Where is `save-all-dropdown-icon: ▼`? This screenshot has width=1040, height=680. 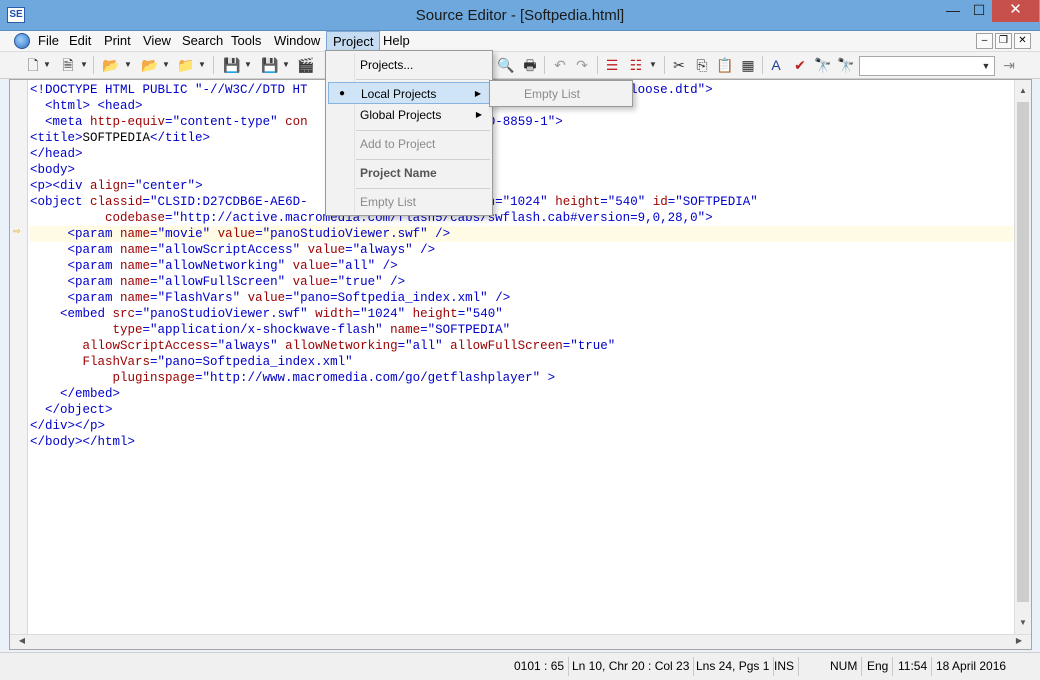 save-all-dropdown-icon: ▼ is located at coordinates (286, 65).